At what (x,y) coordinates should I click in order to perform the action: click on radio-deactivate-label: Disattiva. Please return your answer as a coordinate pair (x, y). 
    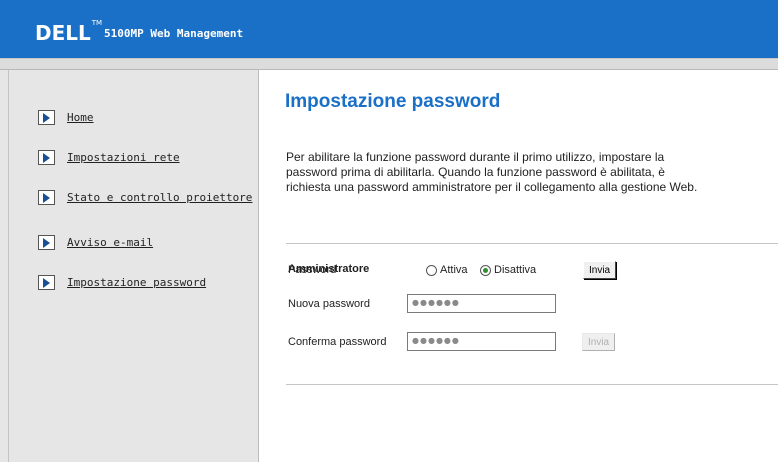
    Looking at the image, I should click on (515, 270).